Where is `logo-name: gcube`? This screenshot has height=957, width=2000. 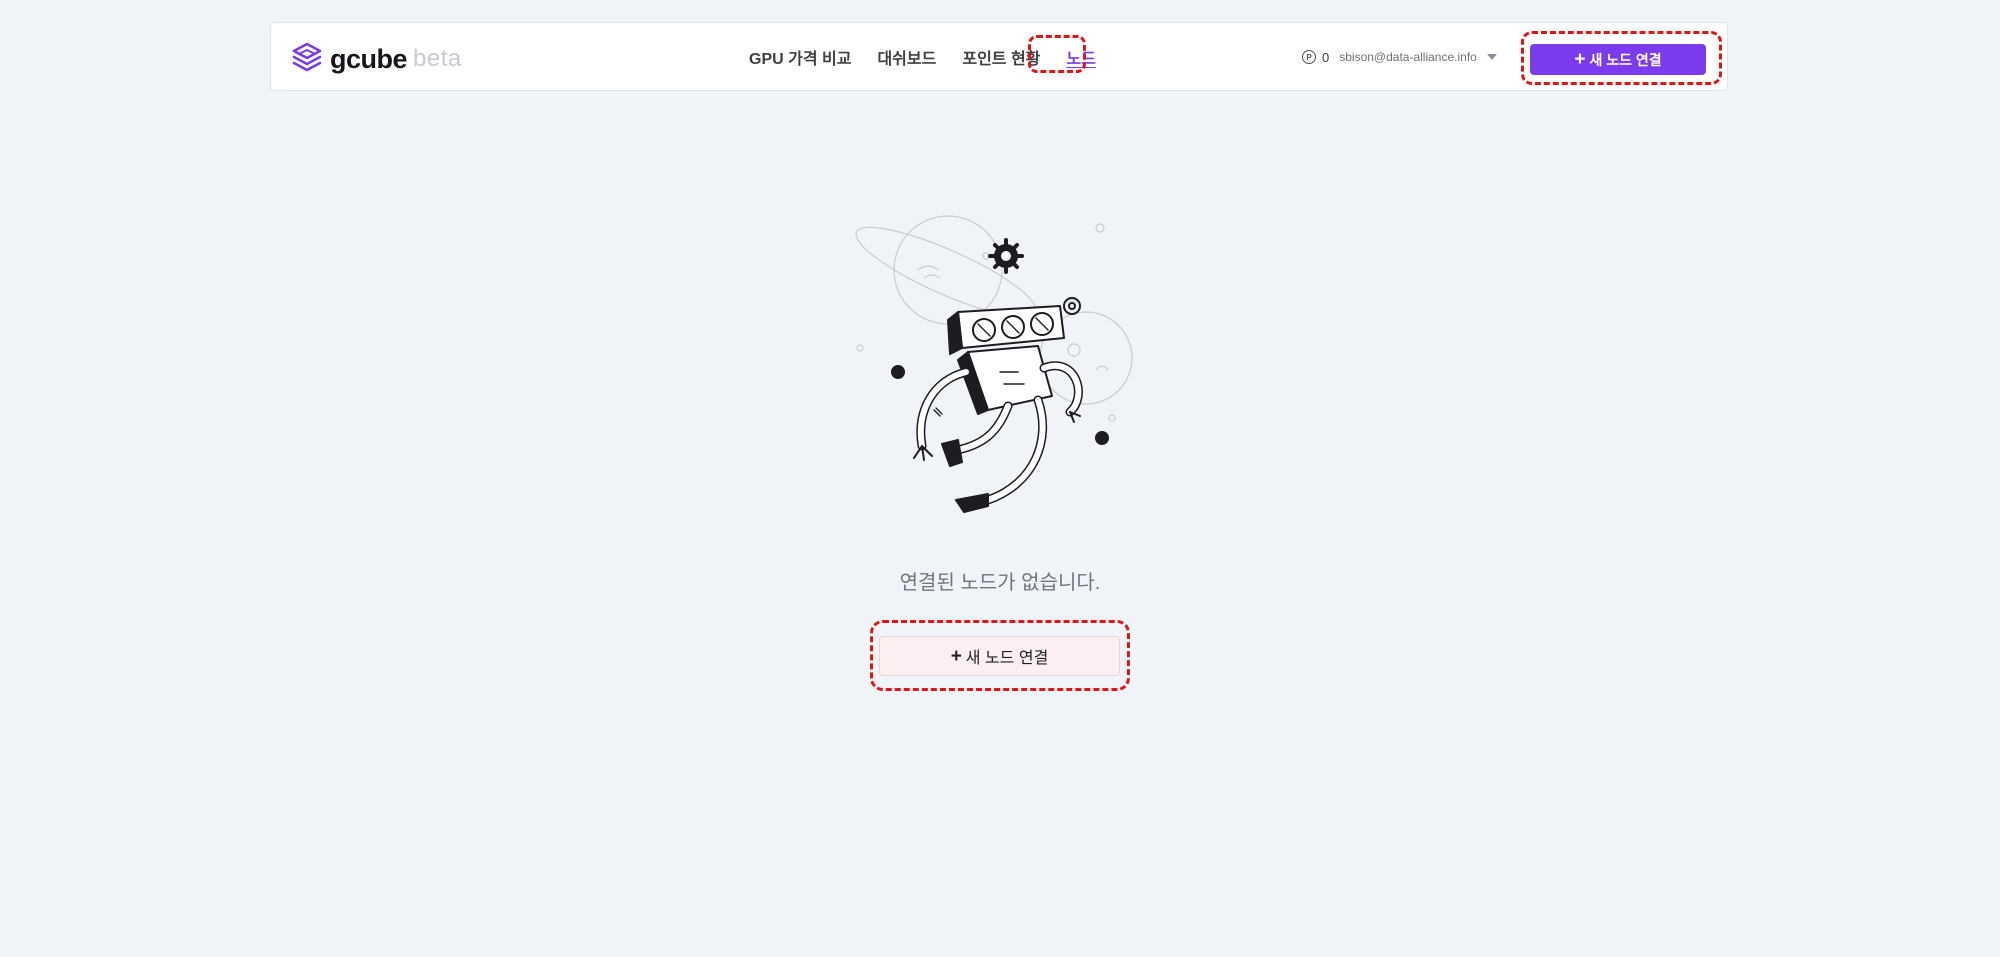 logo-name: gcube is located at coordinates (369, 58).